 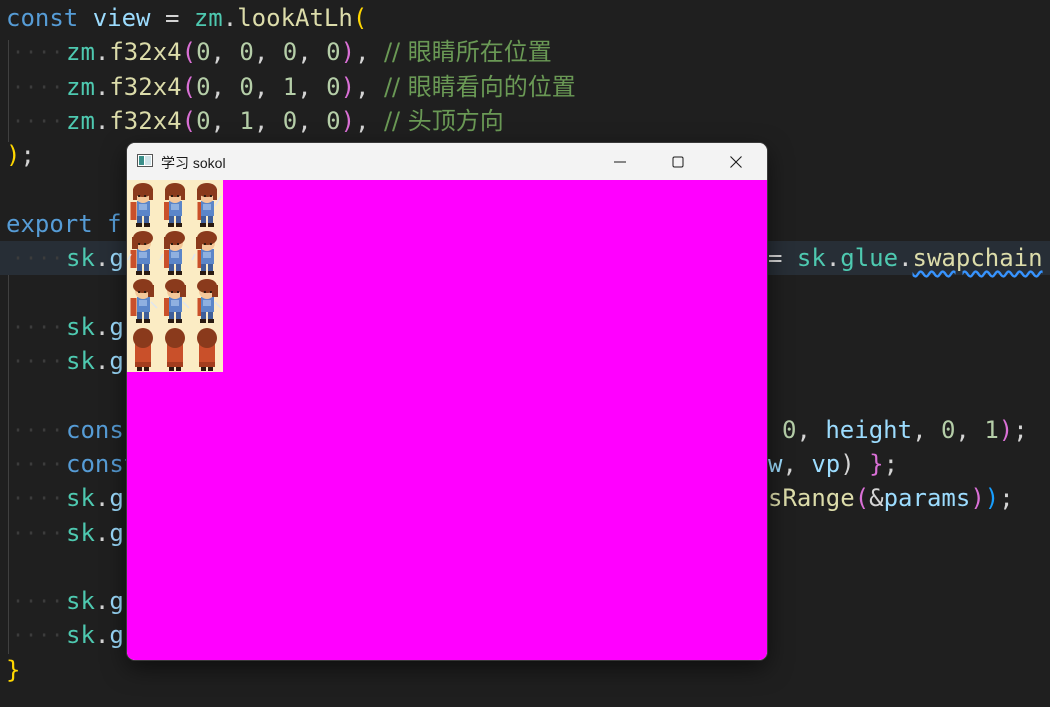 I want to click on code-line: ···· zm.f32x4(0, 0, 1, 0), // 眼睛看向的位置, so click(x=525, y=87).